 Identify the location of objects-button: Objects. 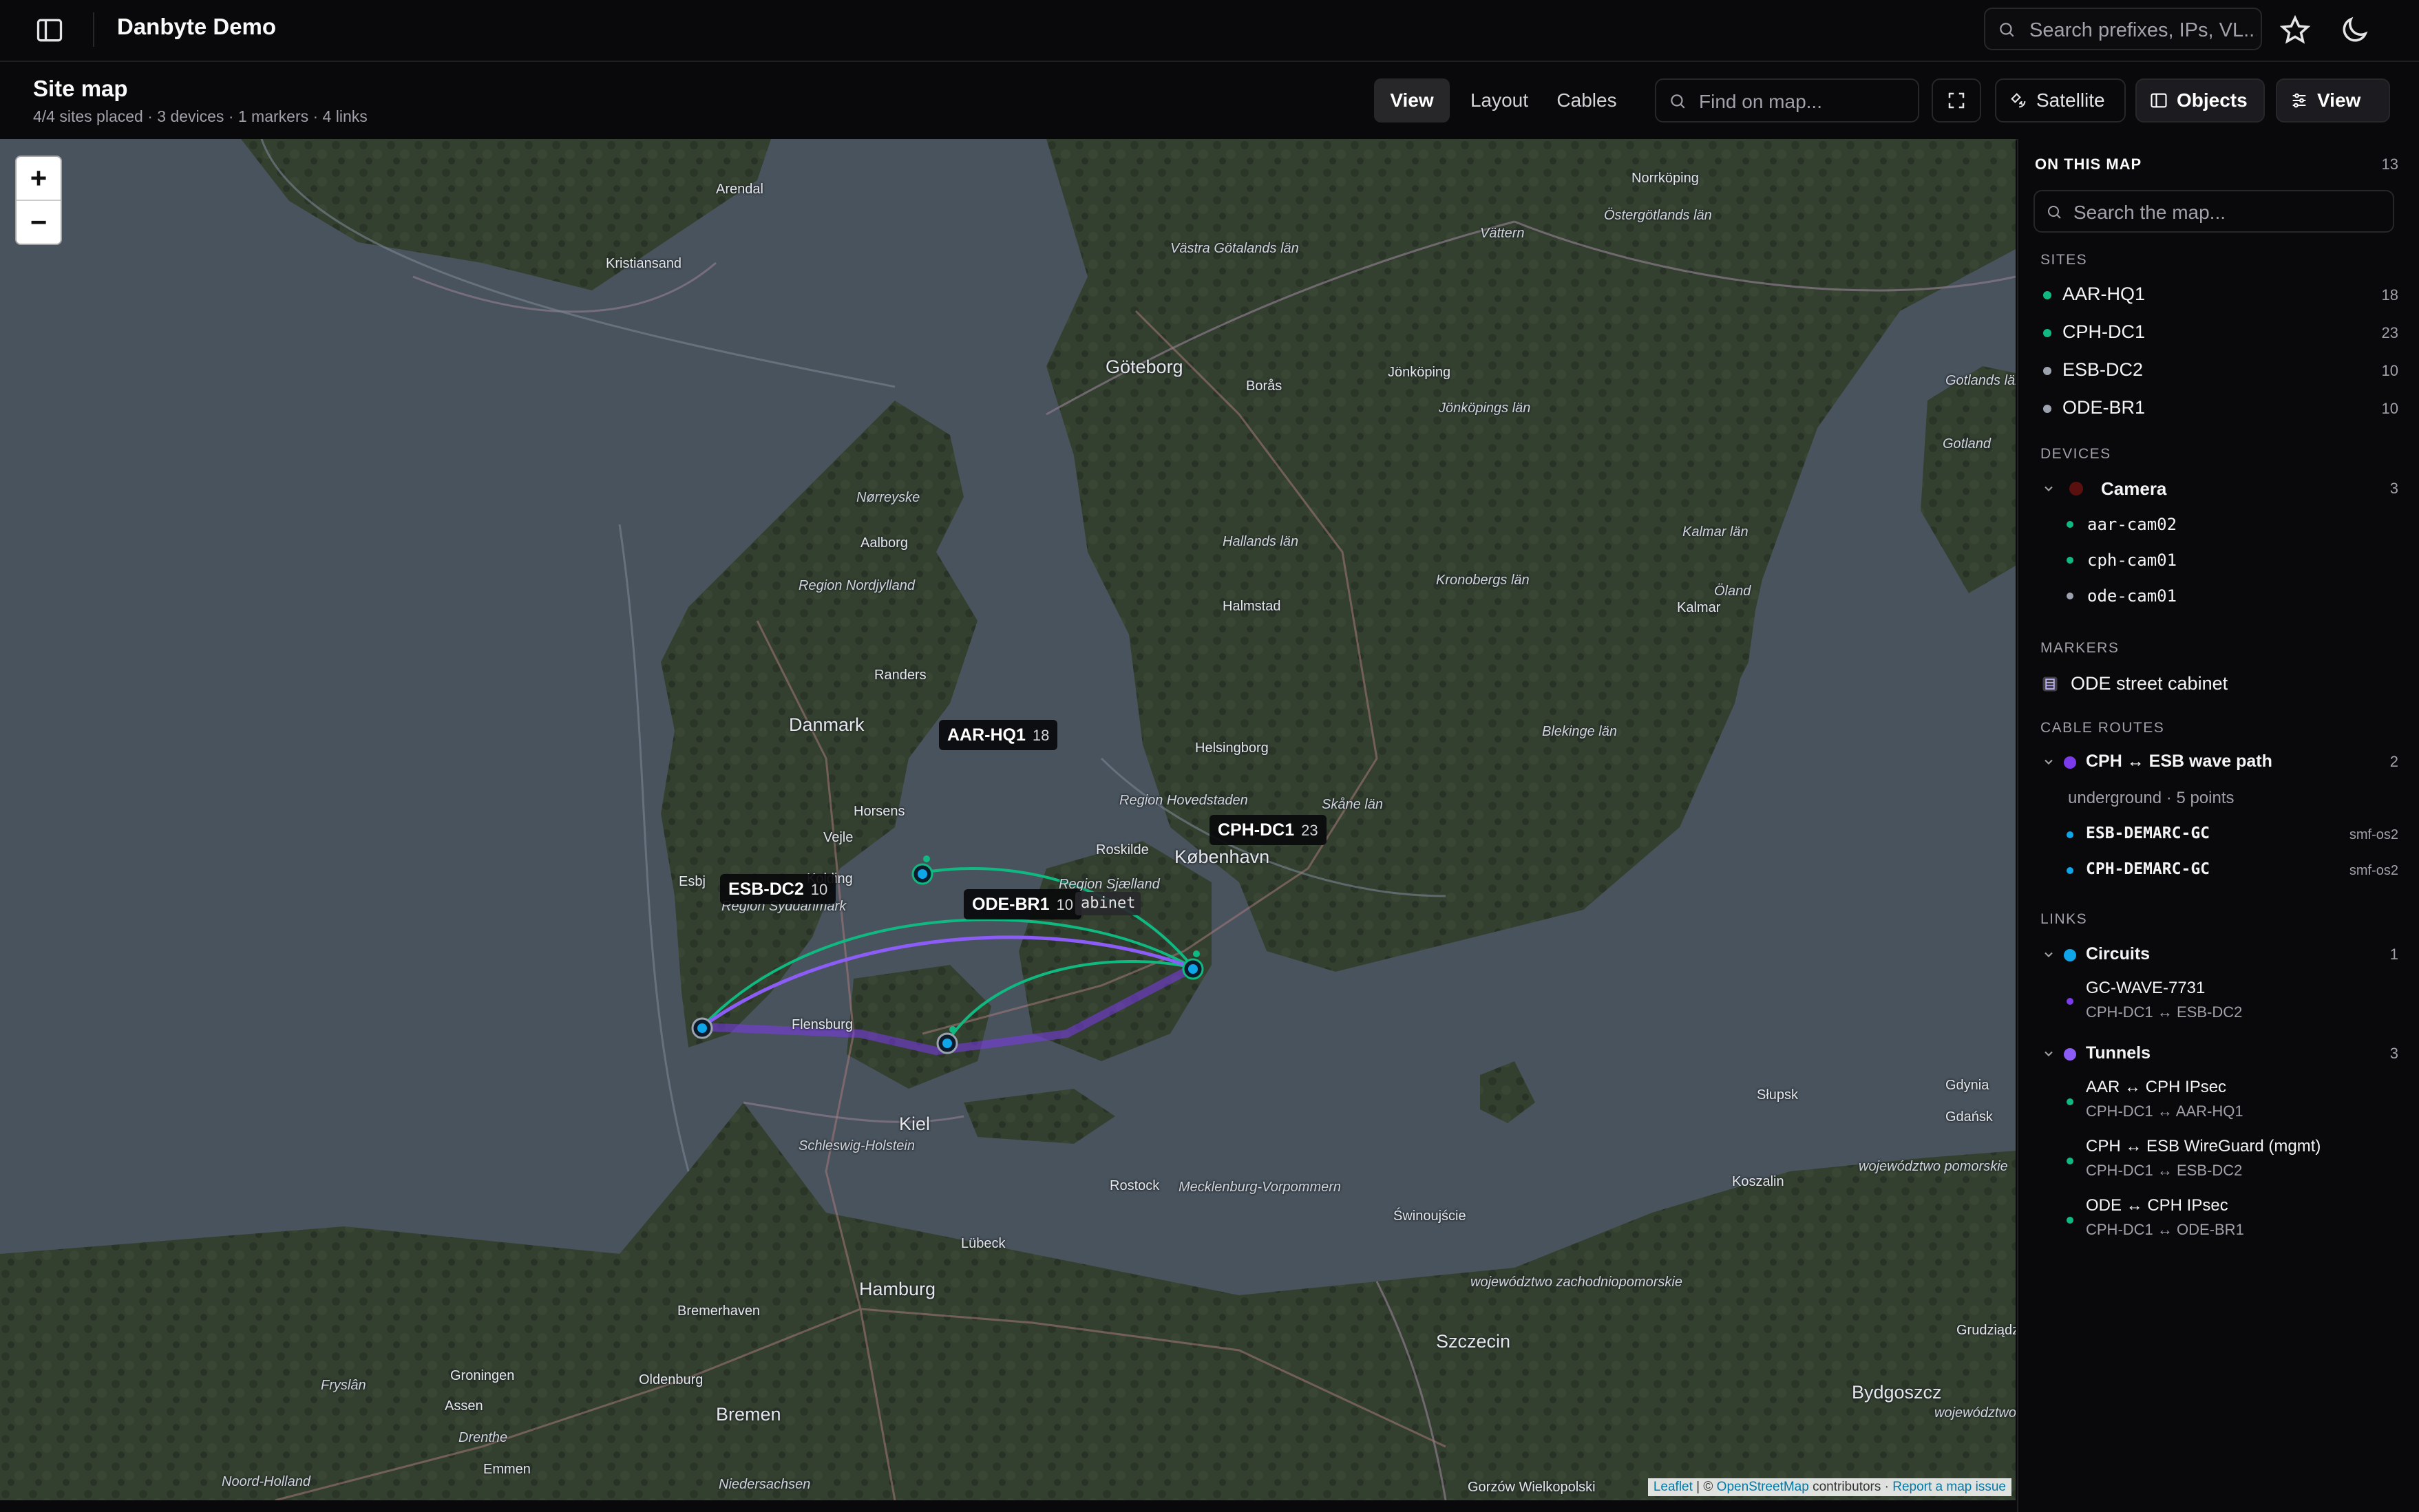
(2200, 100).